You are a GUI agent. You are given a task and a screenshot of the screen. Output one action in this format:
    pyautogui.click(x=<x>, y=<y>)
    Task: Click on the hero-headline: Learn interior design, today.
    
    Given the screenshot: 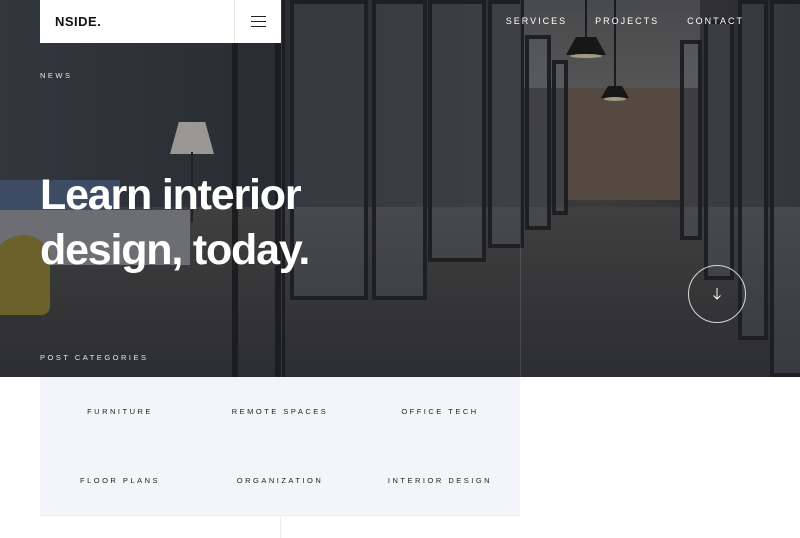 What is the action you would take?
    pyautogui.click(x=175, y=222)
    